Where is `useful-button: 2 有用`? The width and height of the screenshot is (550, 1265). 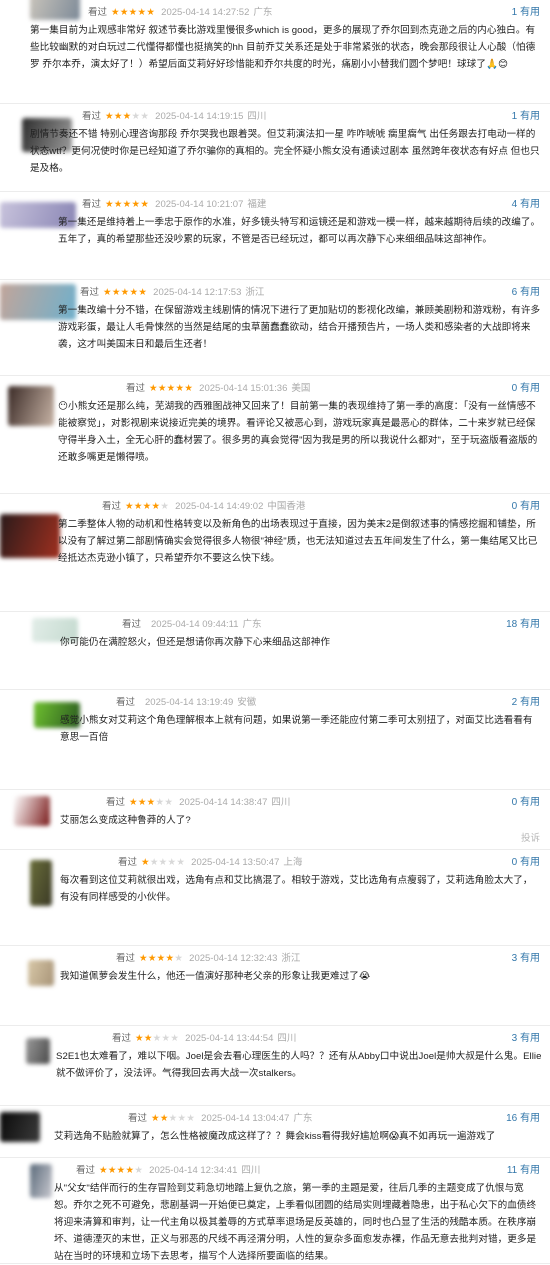
useful-button: 2 有用 is located at coordinates (526, 703).